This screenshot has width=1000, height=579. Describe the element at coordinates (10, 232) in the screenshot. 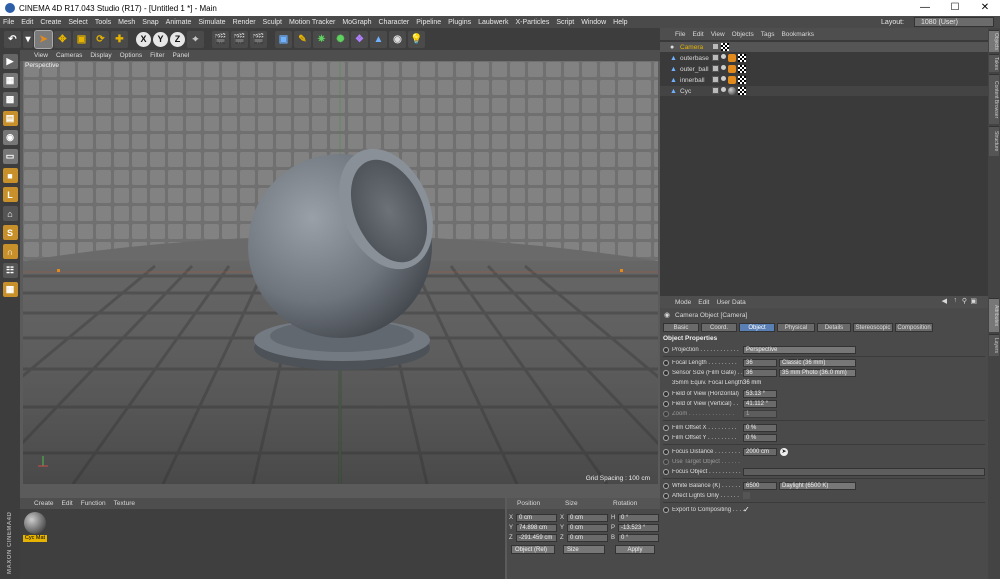

I see `snap-icon: S` at that location.